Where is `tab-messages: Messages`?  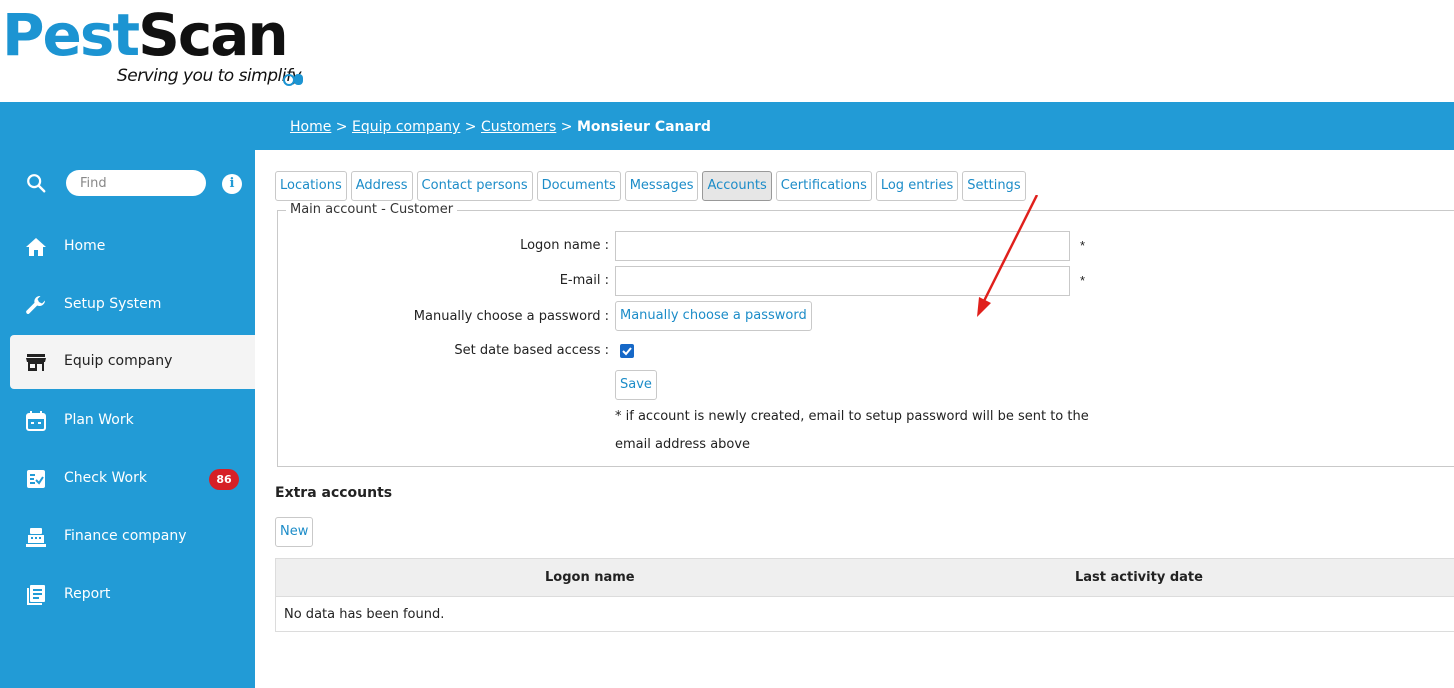 tab-messages: Messages is located at coordinates (661, 186).